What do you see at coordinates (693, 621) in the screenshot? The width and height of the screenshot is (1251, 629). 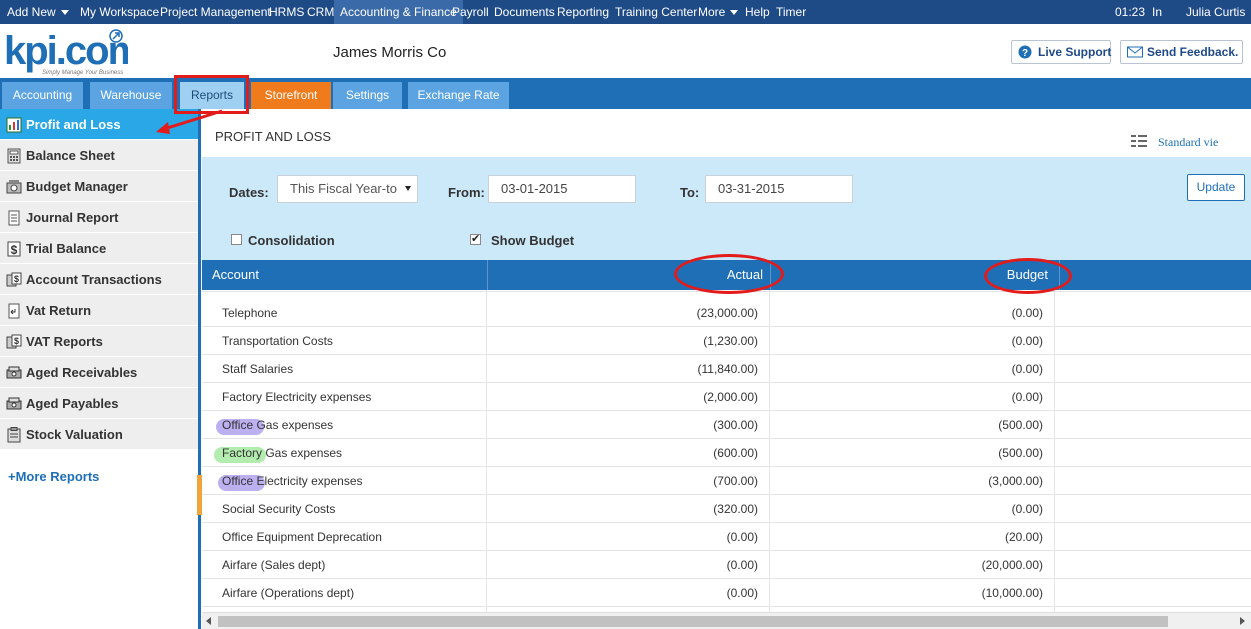 I see `scrollbar-thumb` at bounding box center [693, 621].